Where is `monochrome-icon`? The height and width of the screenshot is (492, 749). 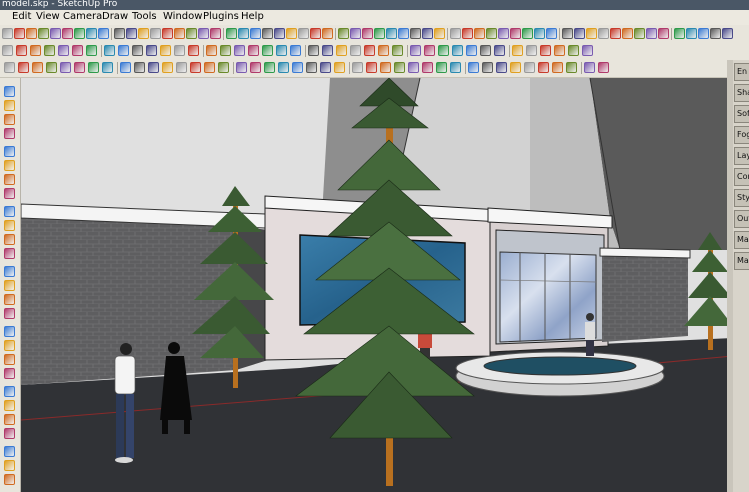
monochrome-icon is located at coordinates (253, 50).